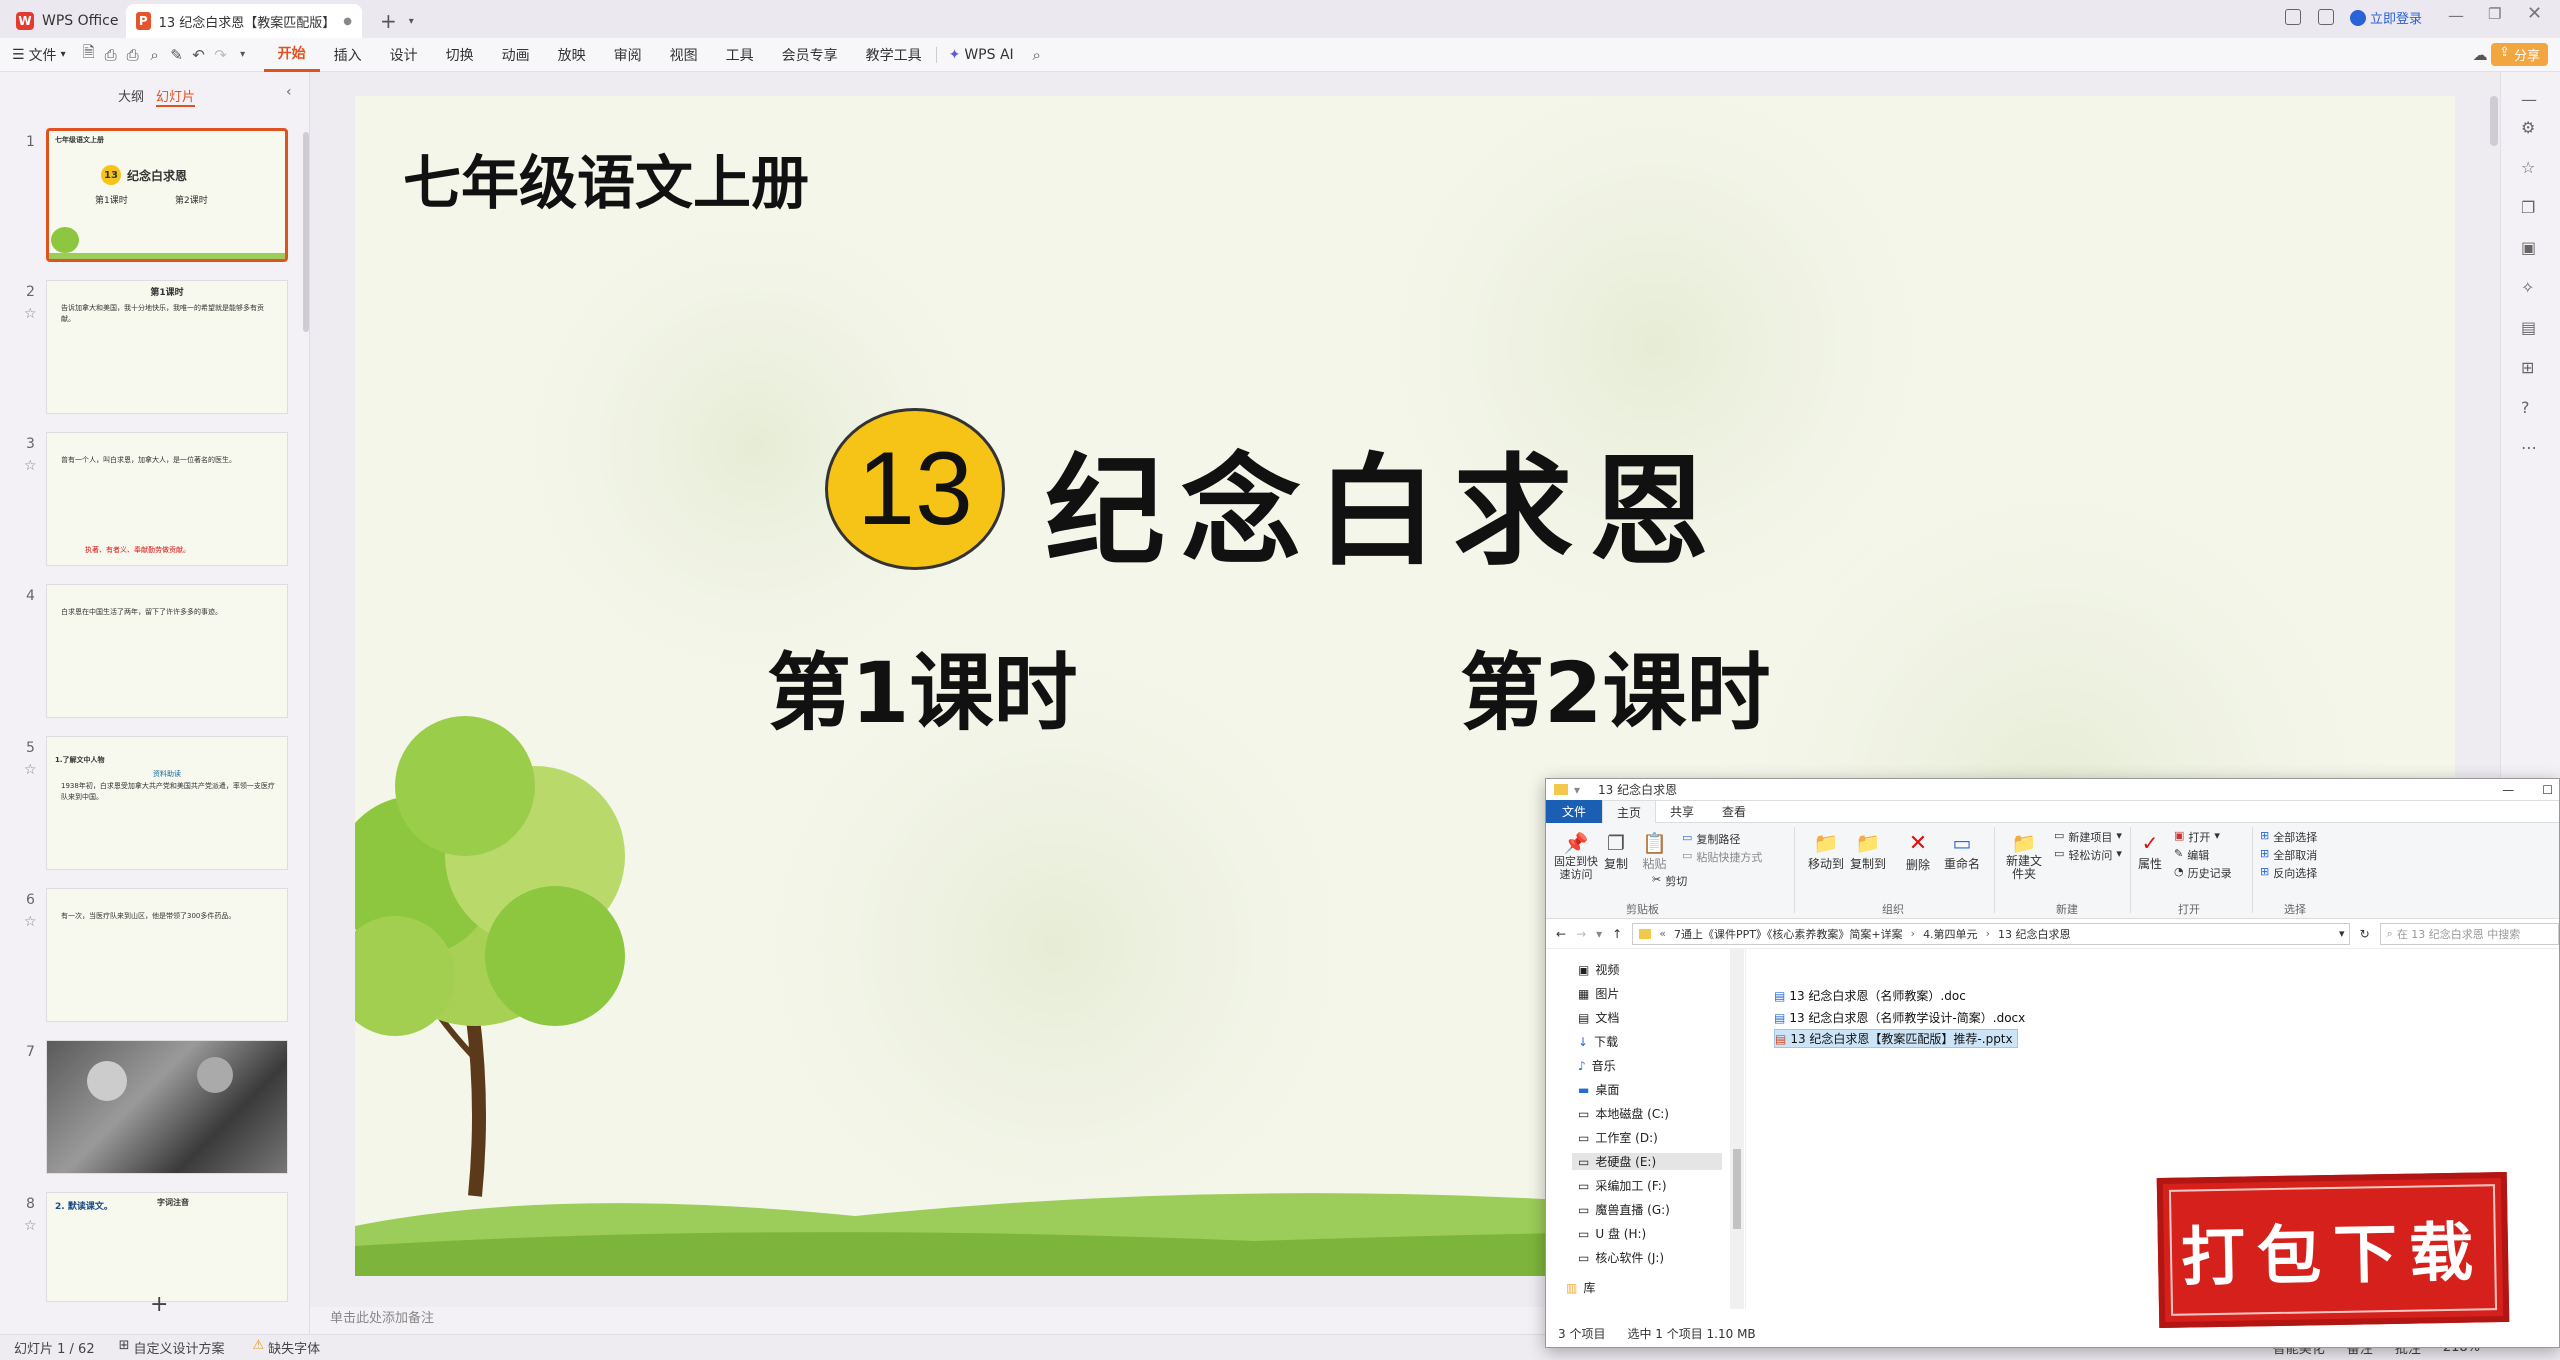 This screenshot has height=1360, width=2560. I want to click on tab-teaching-tools: 教学工具, so click(894, 55).